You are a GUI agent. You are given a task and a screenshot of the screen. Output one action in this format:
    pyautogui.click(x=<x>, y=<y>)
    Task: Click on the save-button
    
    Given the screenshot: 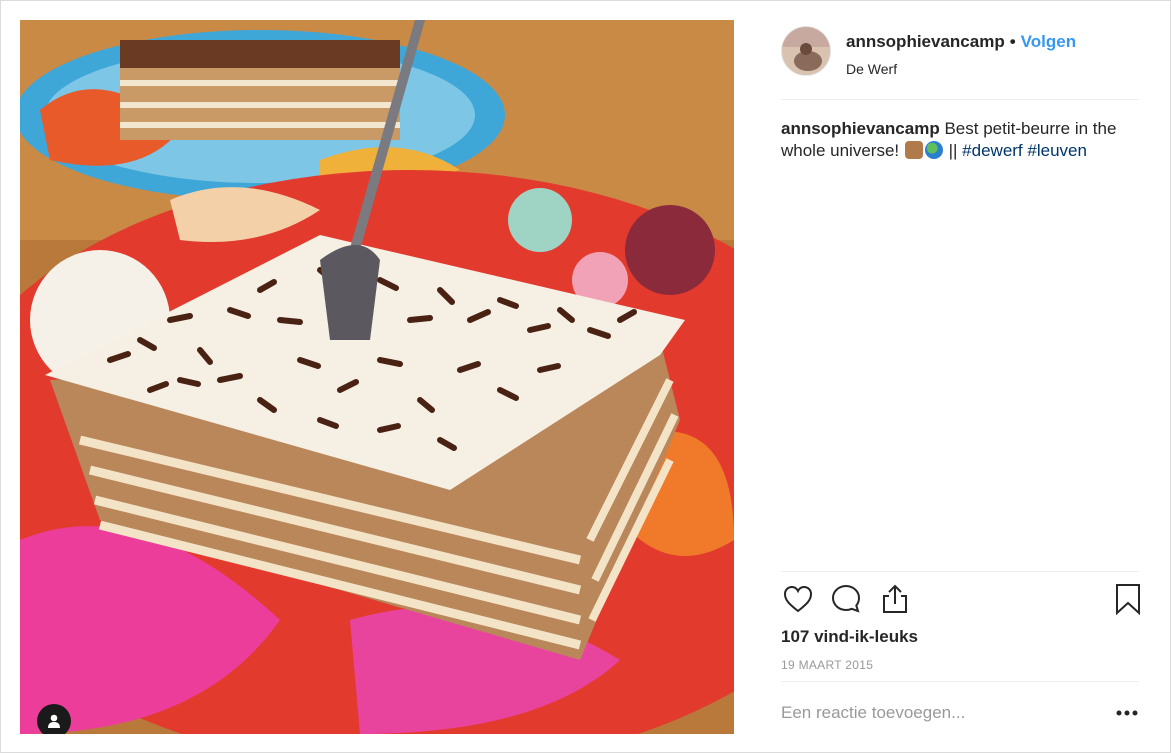 What is the action you would take?
    pyautogui.click(x=1128, y=599)
    